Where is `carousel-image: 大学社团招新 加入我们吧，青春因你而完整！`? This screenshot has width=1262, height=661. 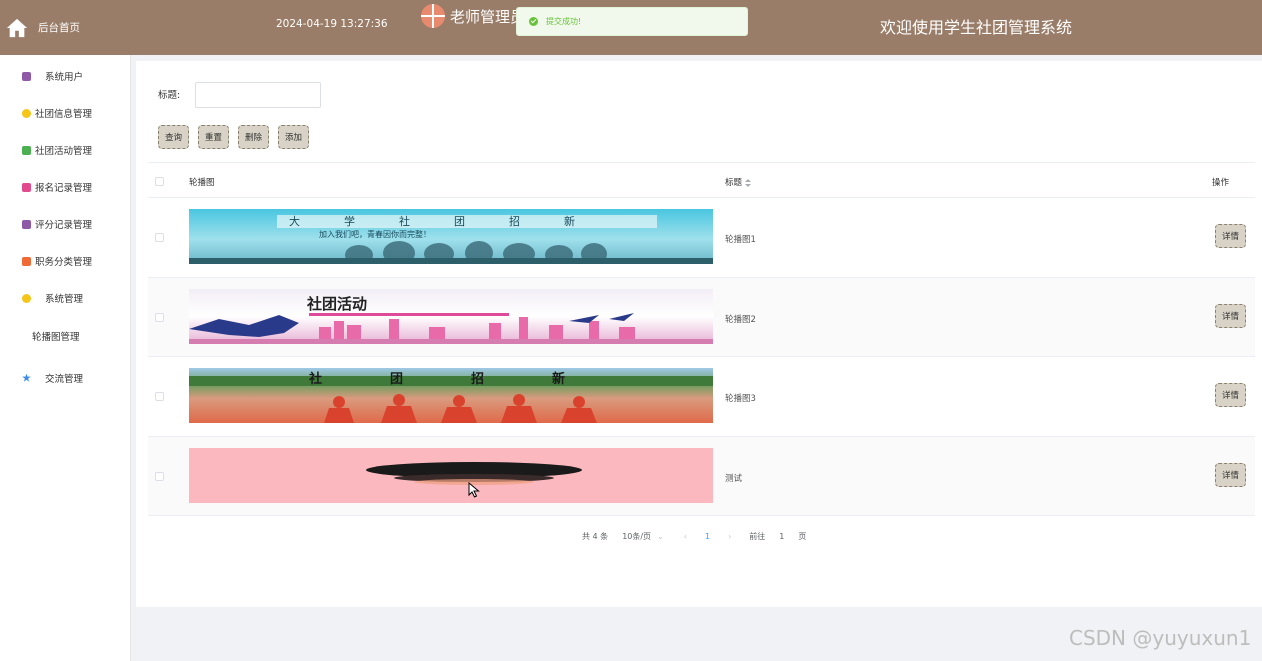 carousel-image: 大学社团招新 加入我们吧，青春因你而完整！ is located at coordinates (451, 236).